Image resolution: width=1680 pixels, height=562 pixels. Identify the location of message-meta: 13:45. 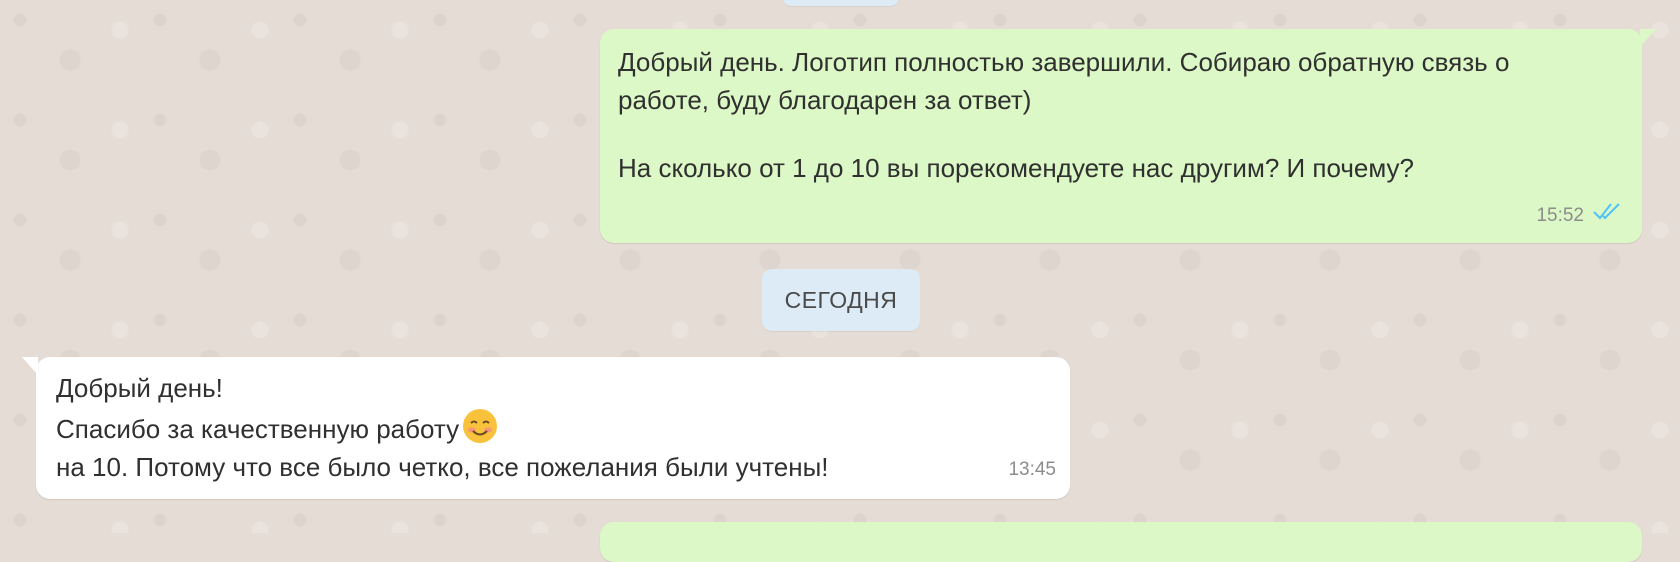
(1032, 470).